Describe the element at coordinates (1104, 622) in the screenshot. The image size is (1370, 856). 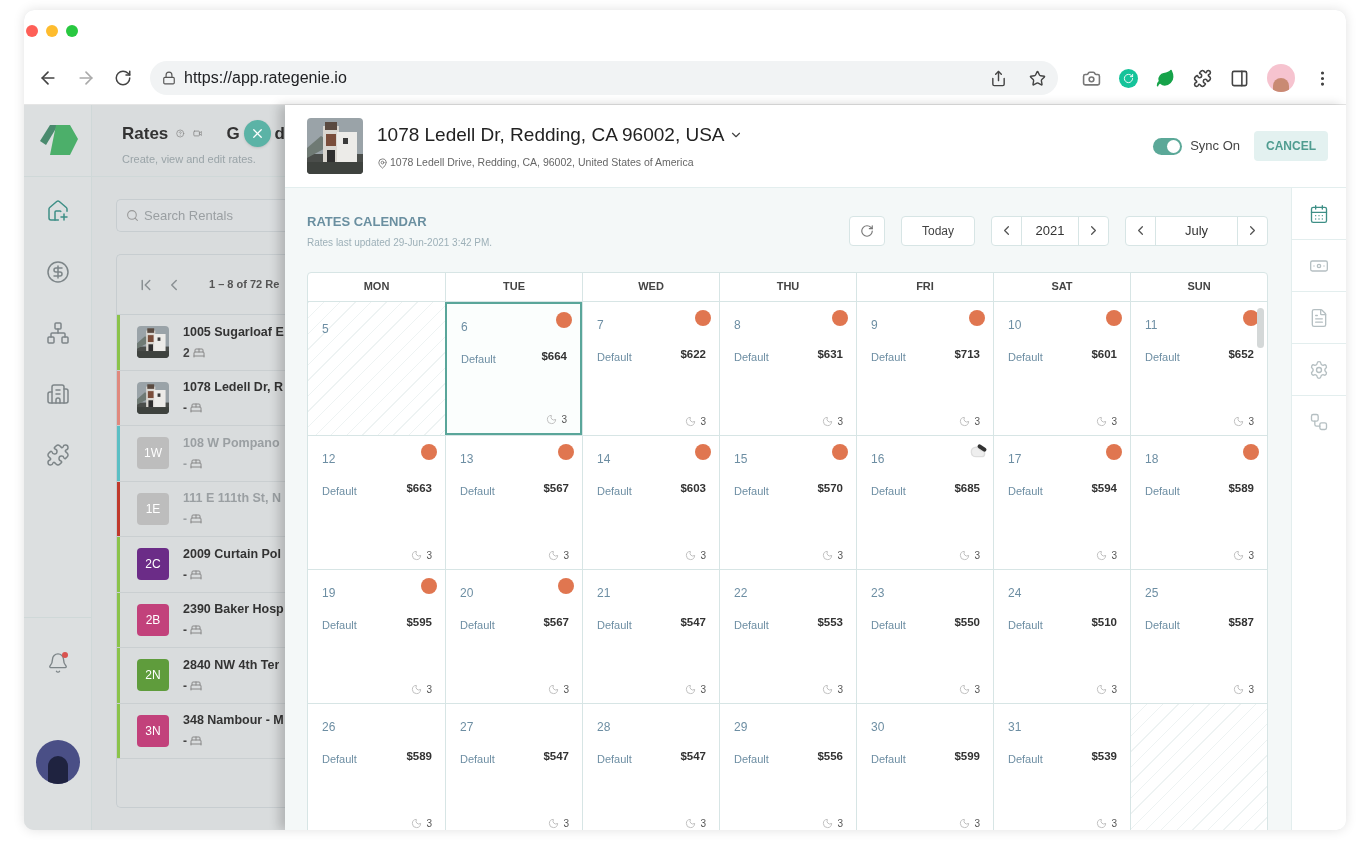
I see `rate-price: $510` at that location.